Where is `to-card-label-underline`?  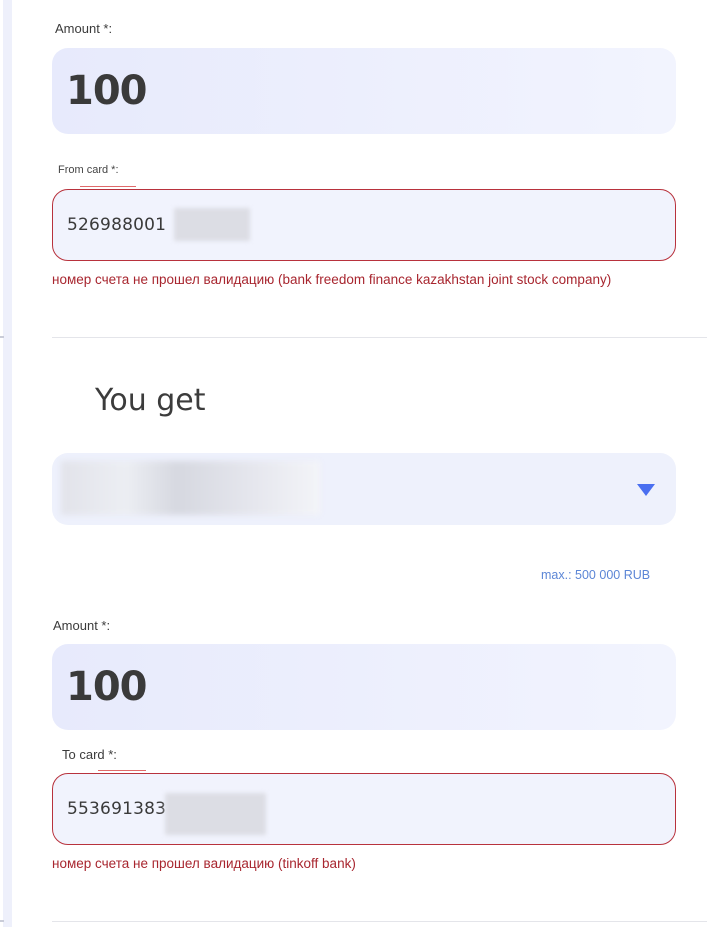
to-card-label-underline is located at coordinates (122, 770).